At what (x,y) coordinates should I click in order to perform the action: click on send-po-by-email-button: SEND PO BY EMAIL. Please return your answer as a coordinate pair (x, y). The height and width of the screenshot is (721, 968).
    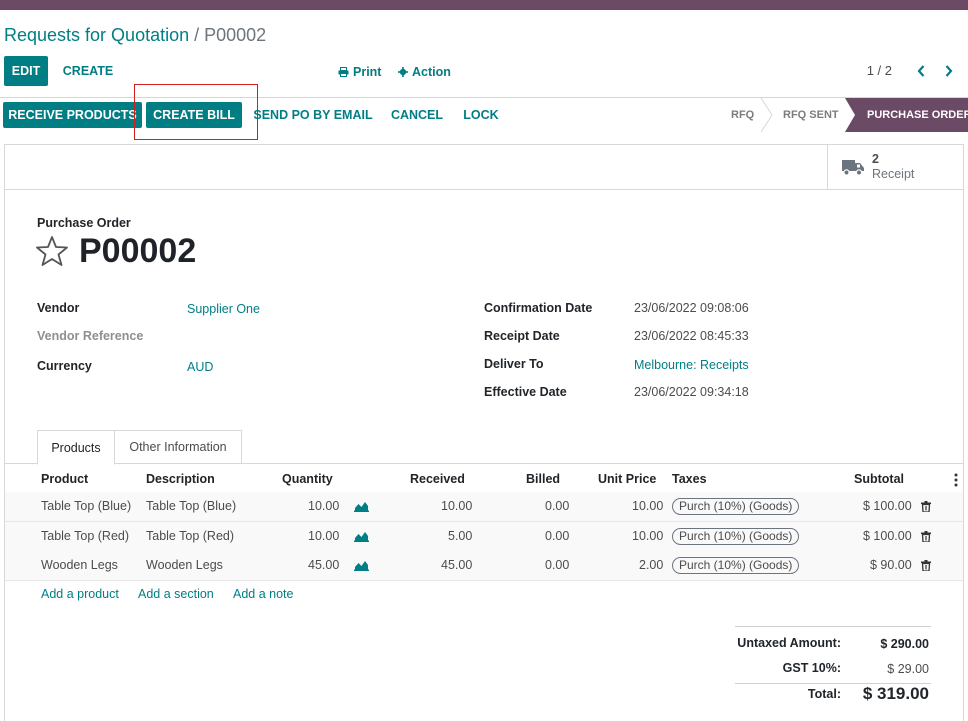
    Looking at the image, I should click on (313, 115).